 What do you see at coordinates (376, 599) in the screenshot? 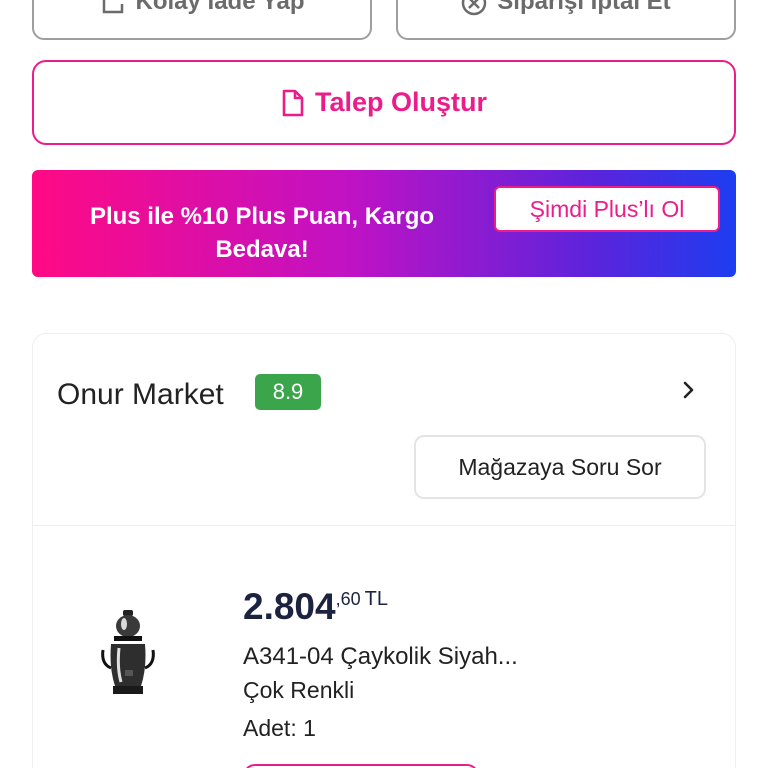
I see `price-currency: TL` at bounding box center [376, 599].